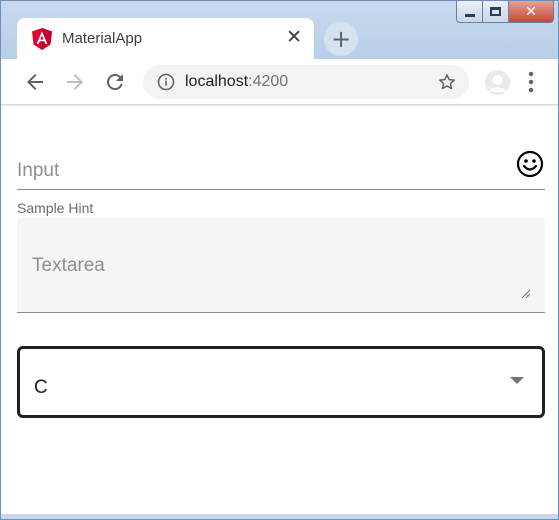 Image resolution: width=559 pixels, height=520 pixels. Describe the element at coordinates (217, 81) in the screenshot. I see `url-host: localhost` at that location.